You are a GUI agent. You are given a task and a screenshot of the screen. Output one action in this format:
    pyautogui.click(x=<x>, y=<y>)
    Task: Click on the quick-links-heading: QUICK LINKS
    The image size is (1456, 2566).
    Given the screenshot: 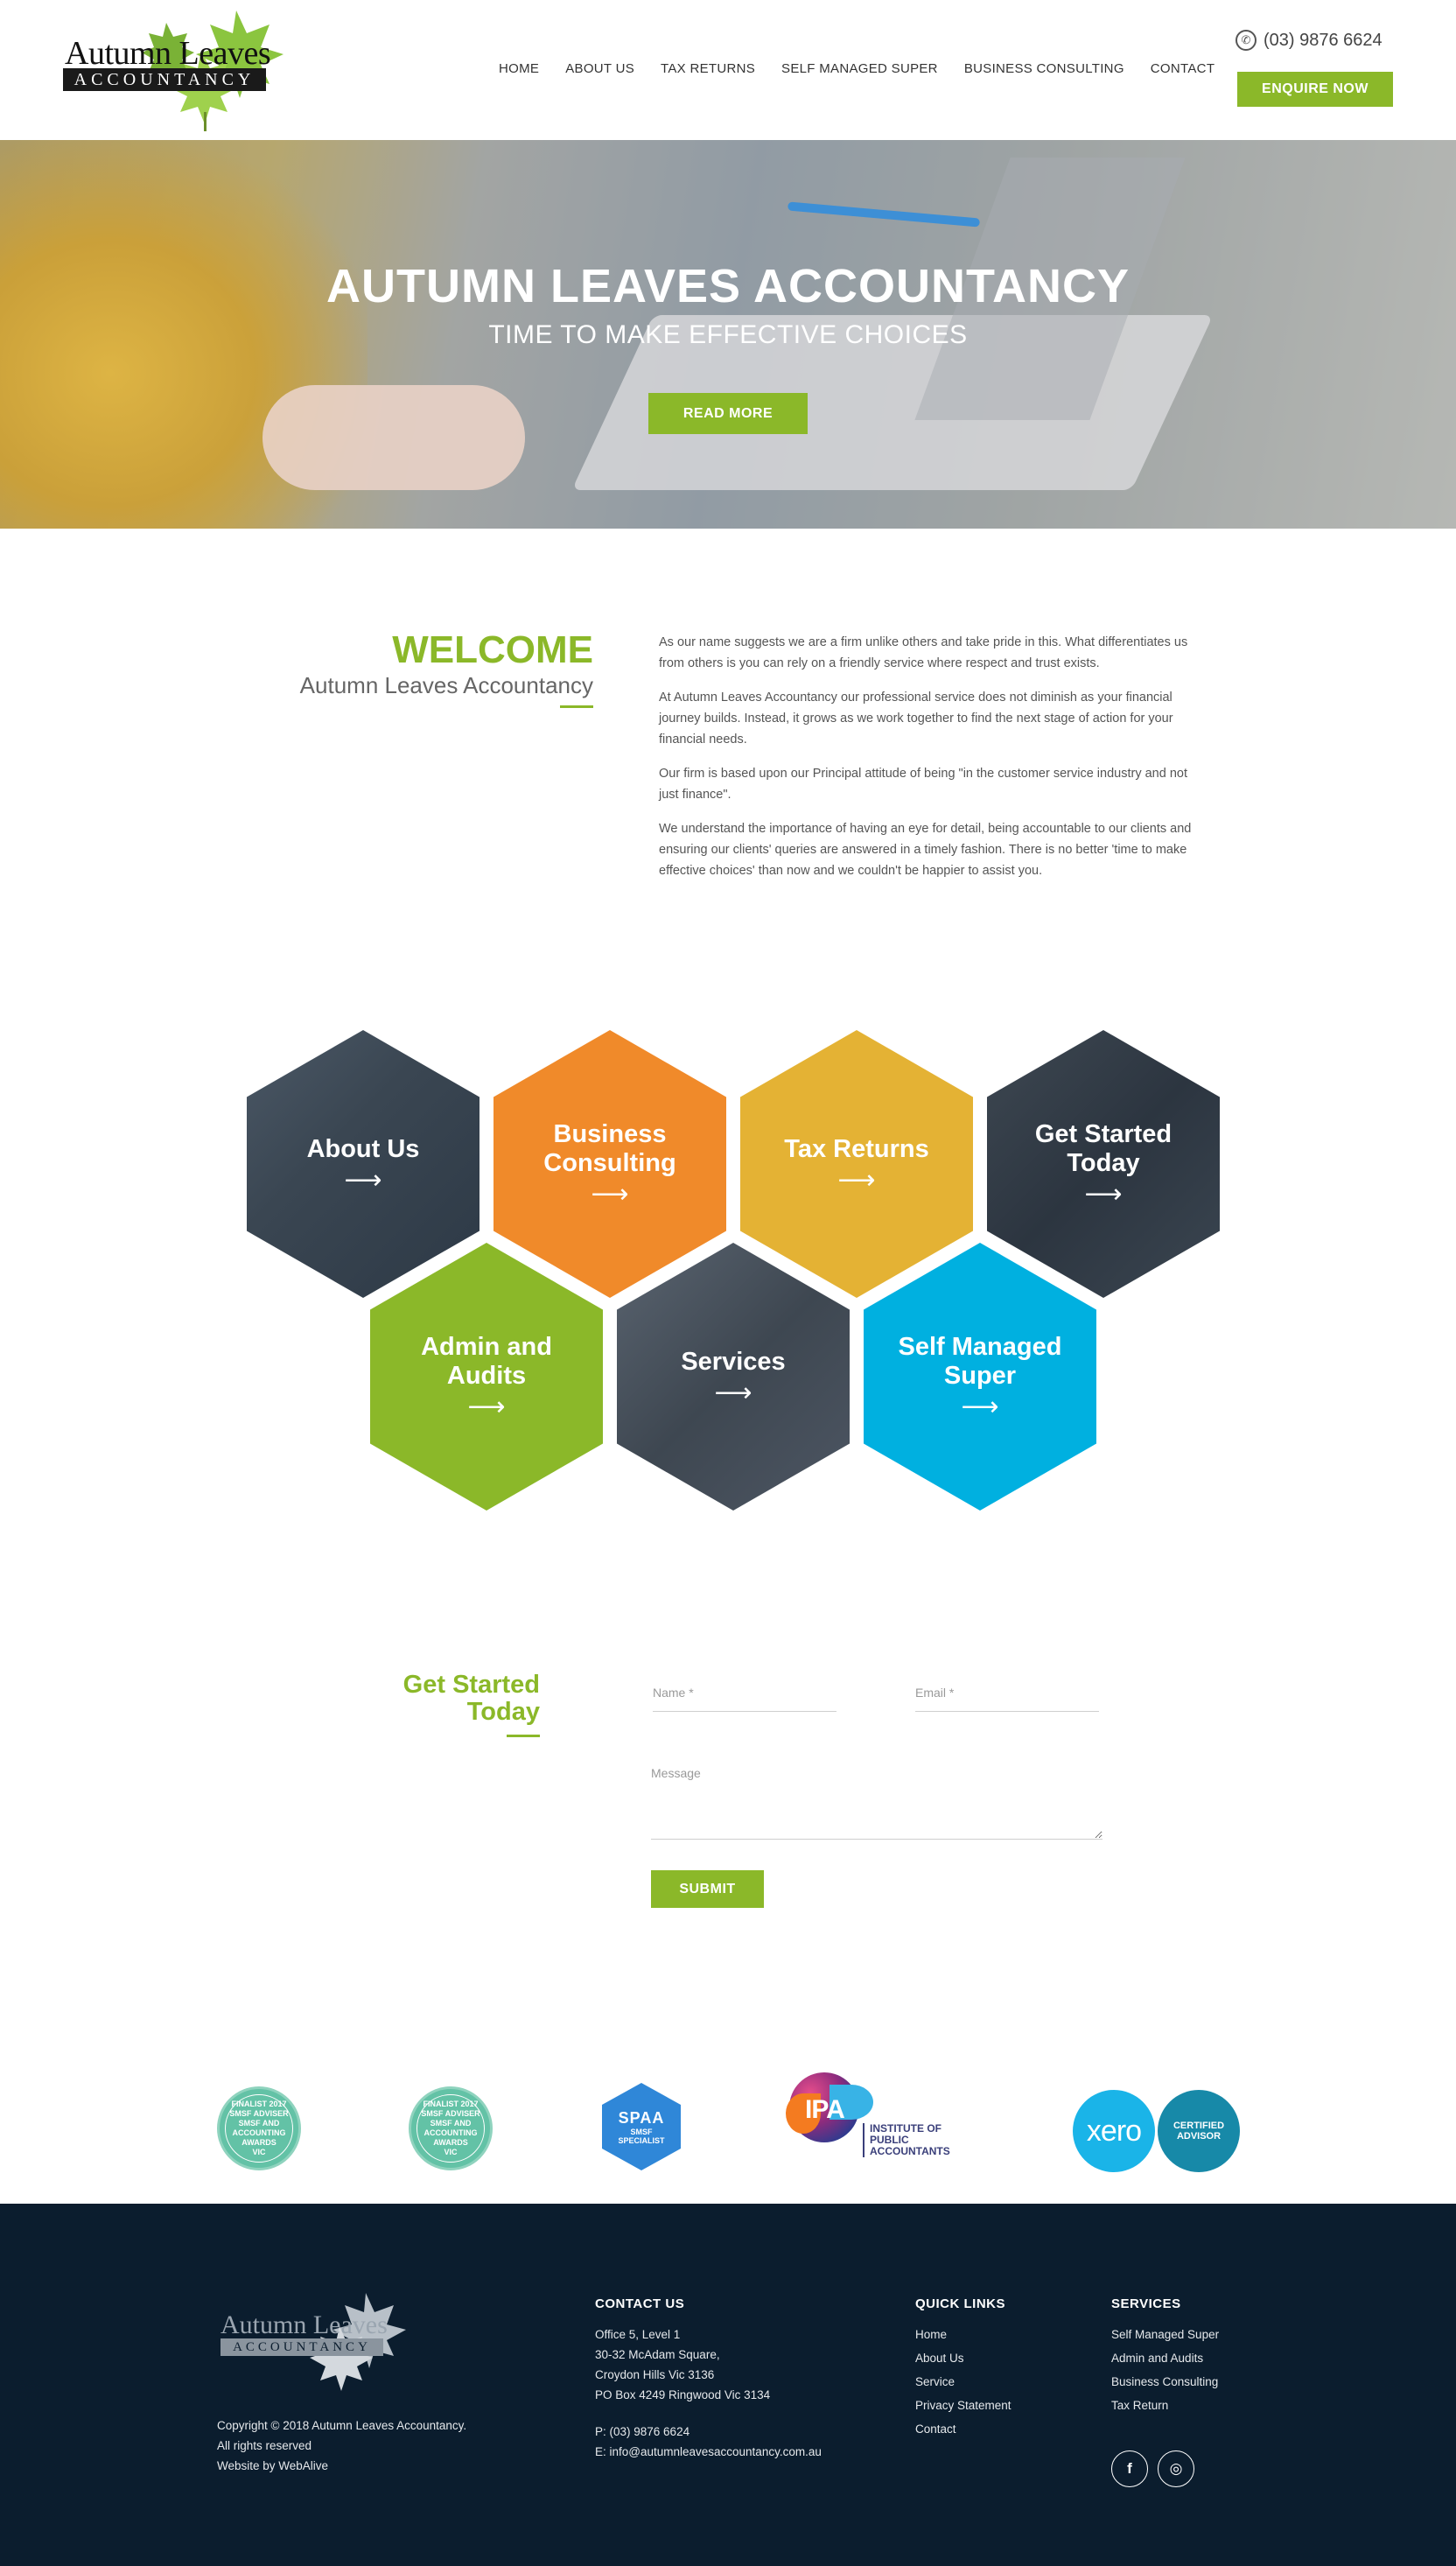 What is the action you would take?
    pyautogui.click(x=960, y=2303)
    